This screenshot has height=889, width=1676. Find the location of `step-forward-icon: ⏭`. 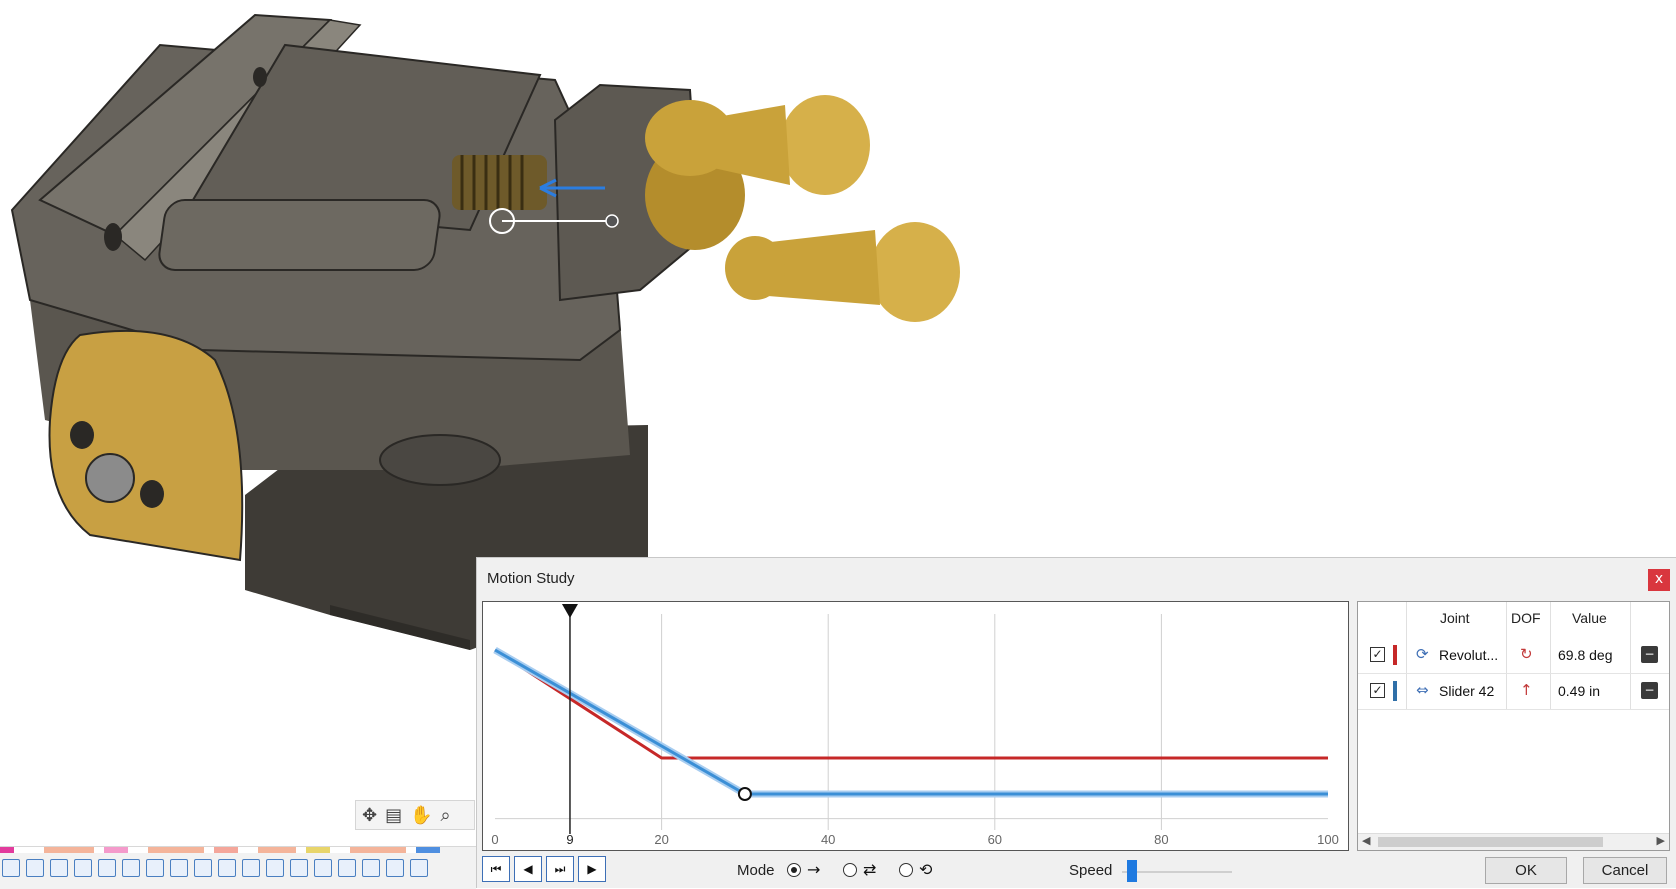

step-forward-icon: ⏭ is located at coordinates (560, 869).